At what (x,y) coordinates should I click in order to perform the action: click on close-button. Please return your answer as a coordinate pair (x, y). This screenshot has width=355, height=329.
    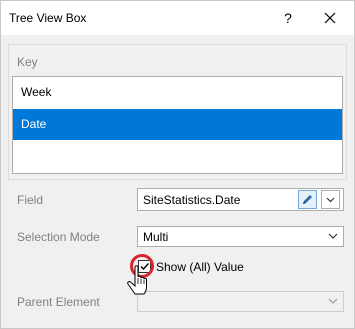
    Looking at the image, I should click on (330, 18).